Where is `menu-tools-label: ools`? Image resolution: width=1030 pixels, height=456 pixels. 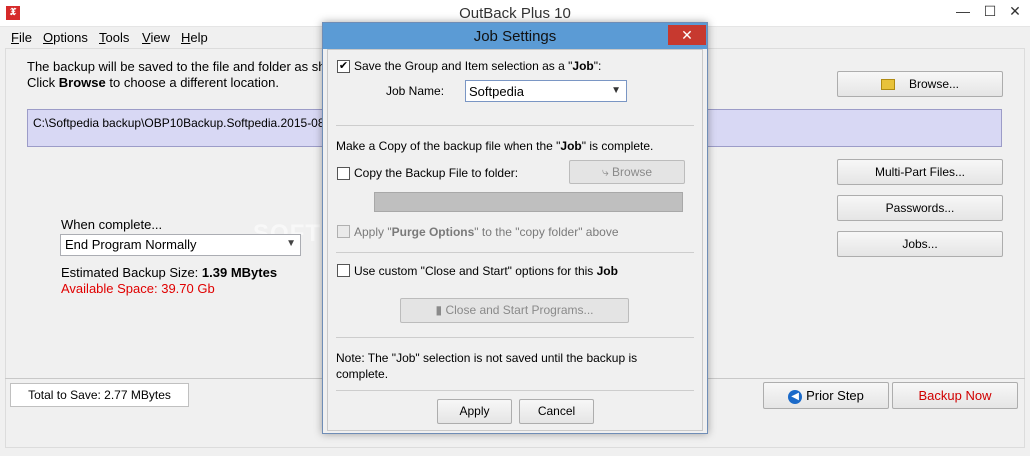 menu-tools-label: ools is located at coordinates (117, 37).